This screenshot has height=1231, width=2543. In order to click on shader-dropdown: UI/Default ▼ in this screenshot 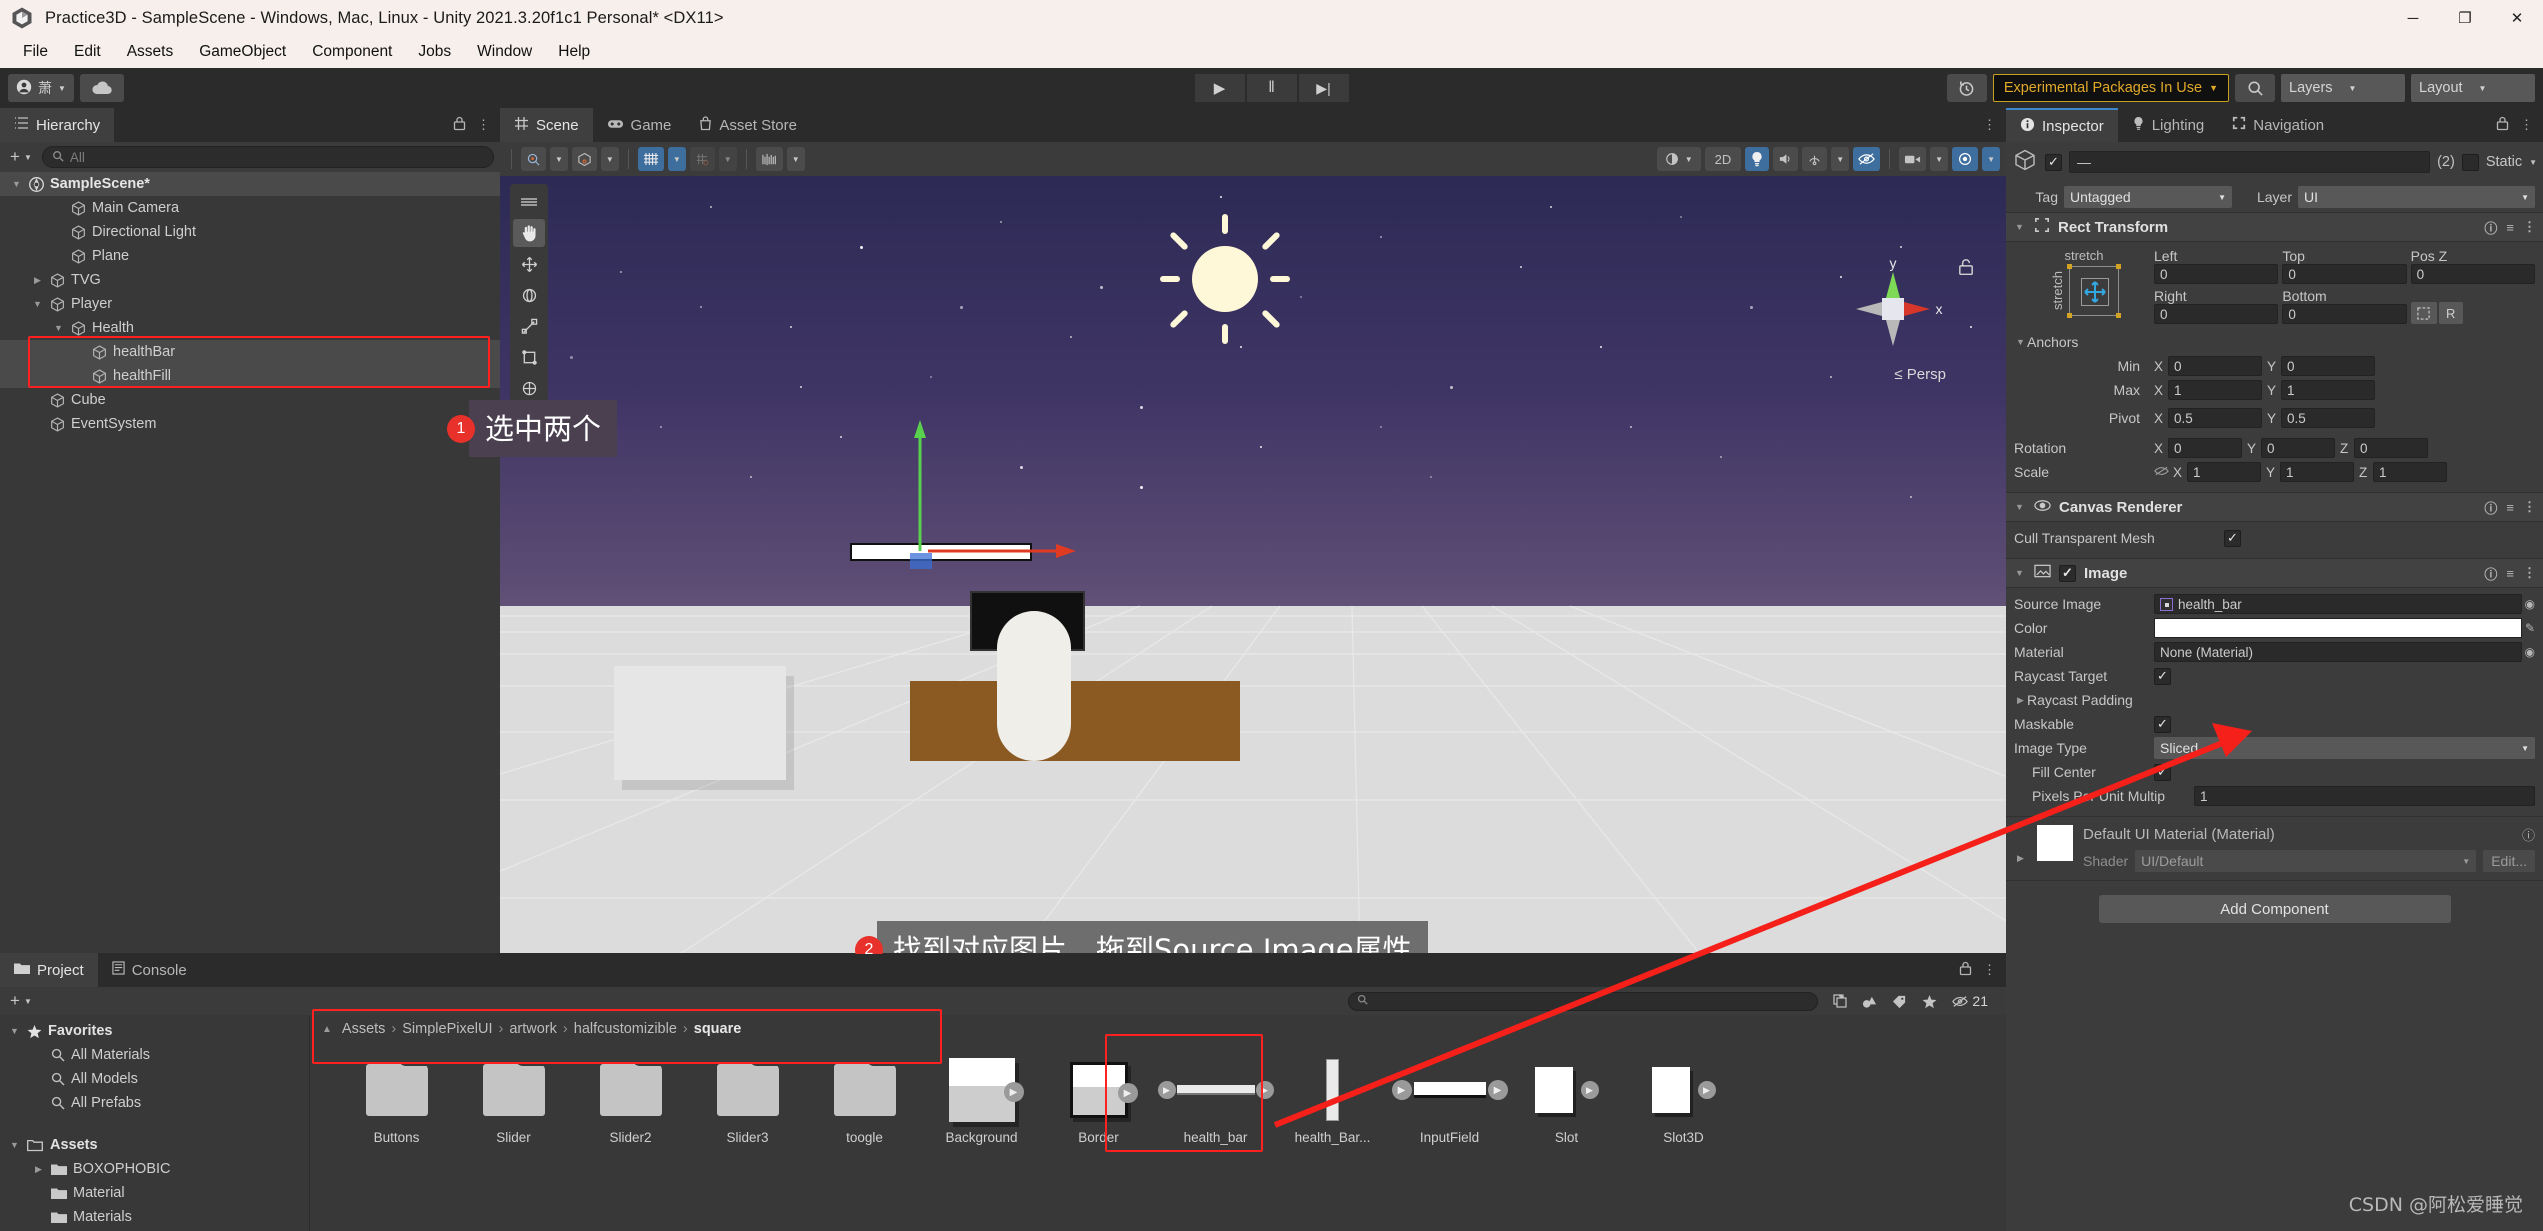, I will do `click(2306, 861)`.